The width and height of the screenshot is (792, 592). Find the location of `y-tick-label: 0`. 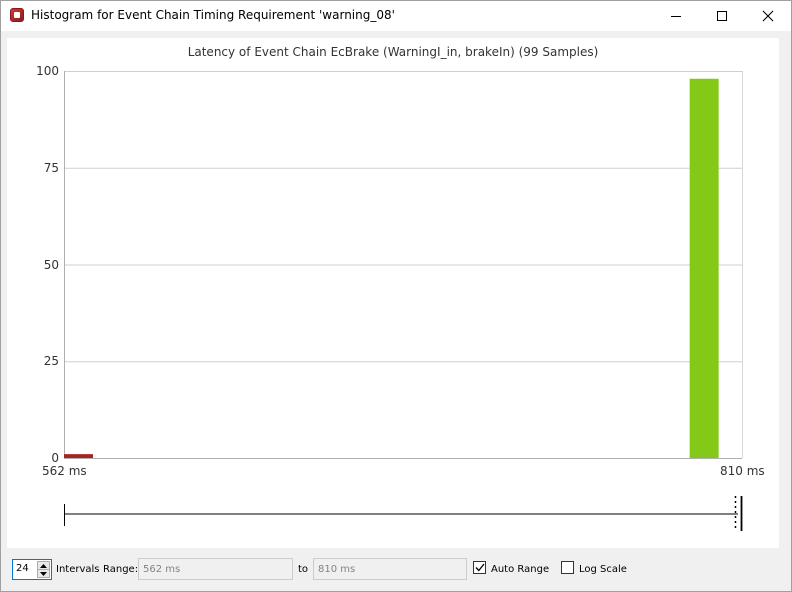

y-tick-label: 0 is located at coordinates (55, 458).